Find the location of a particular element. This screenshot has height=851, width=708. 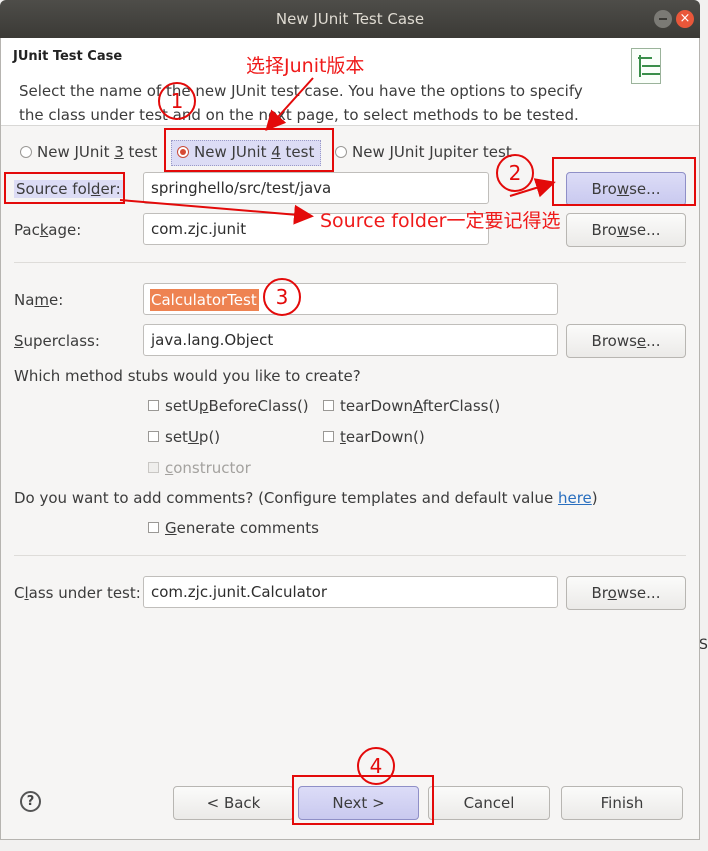

class-under-test-label: Class under test: is located at coordinates (77, 593).